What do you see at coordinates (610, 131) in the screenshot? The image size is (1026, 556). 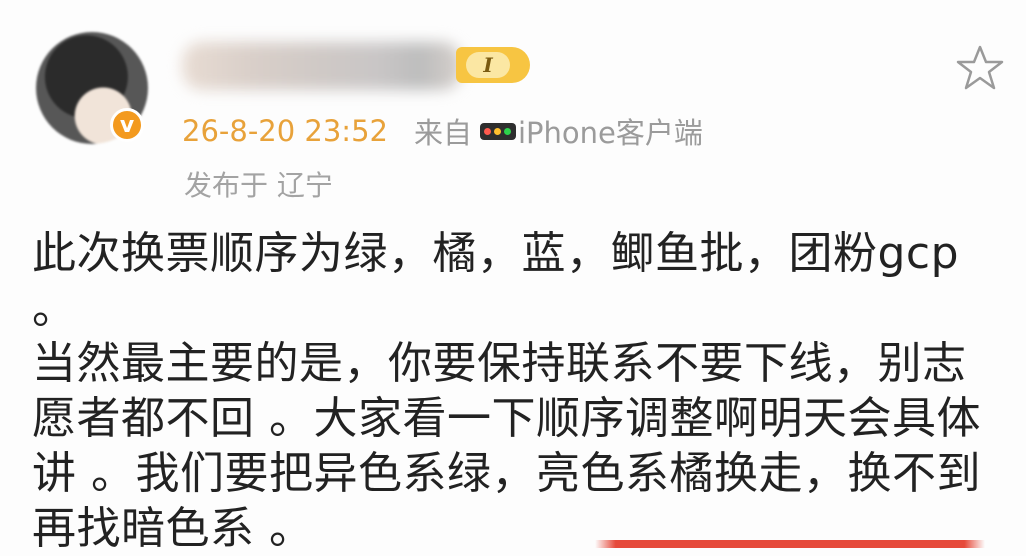 I see `source-device: iPhone客户端` at bounding box center [610, 131].